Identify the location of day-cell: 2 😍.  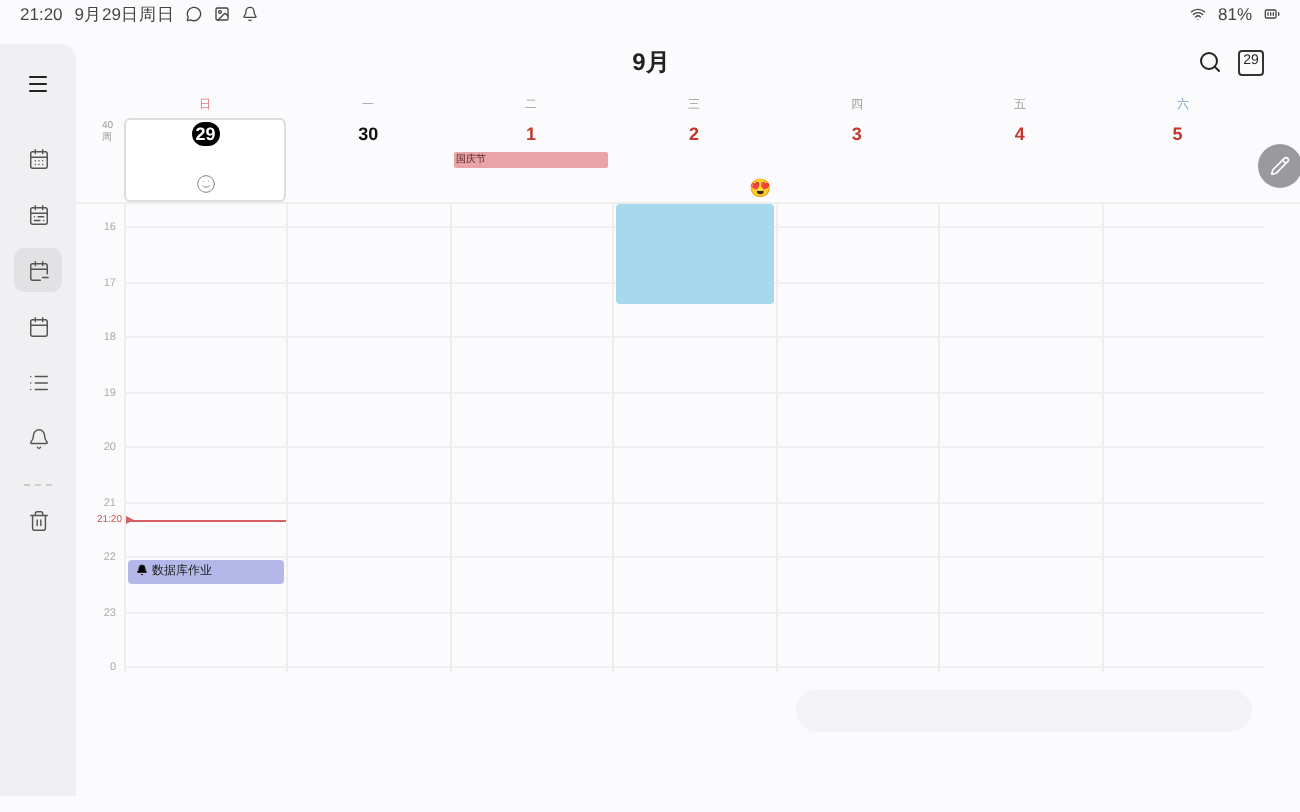
(694, 160).